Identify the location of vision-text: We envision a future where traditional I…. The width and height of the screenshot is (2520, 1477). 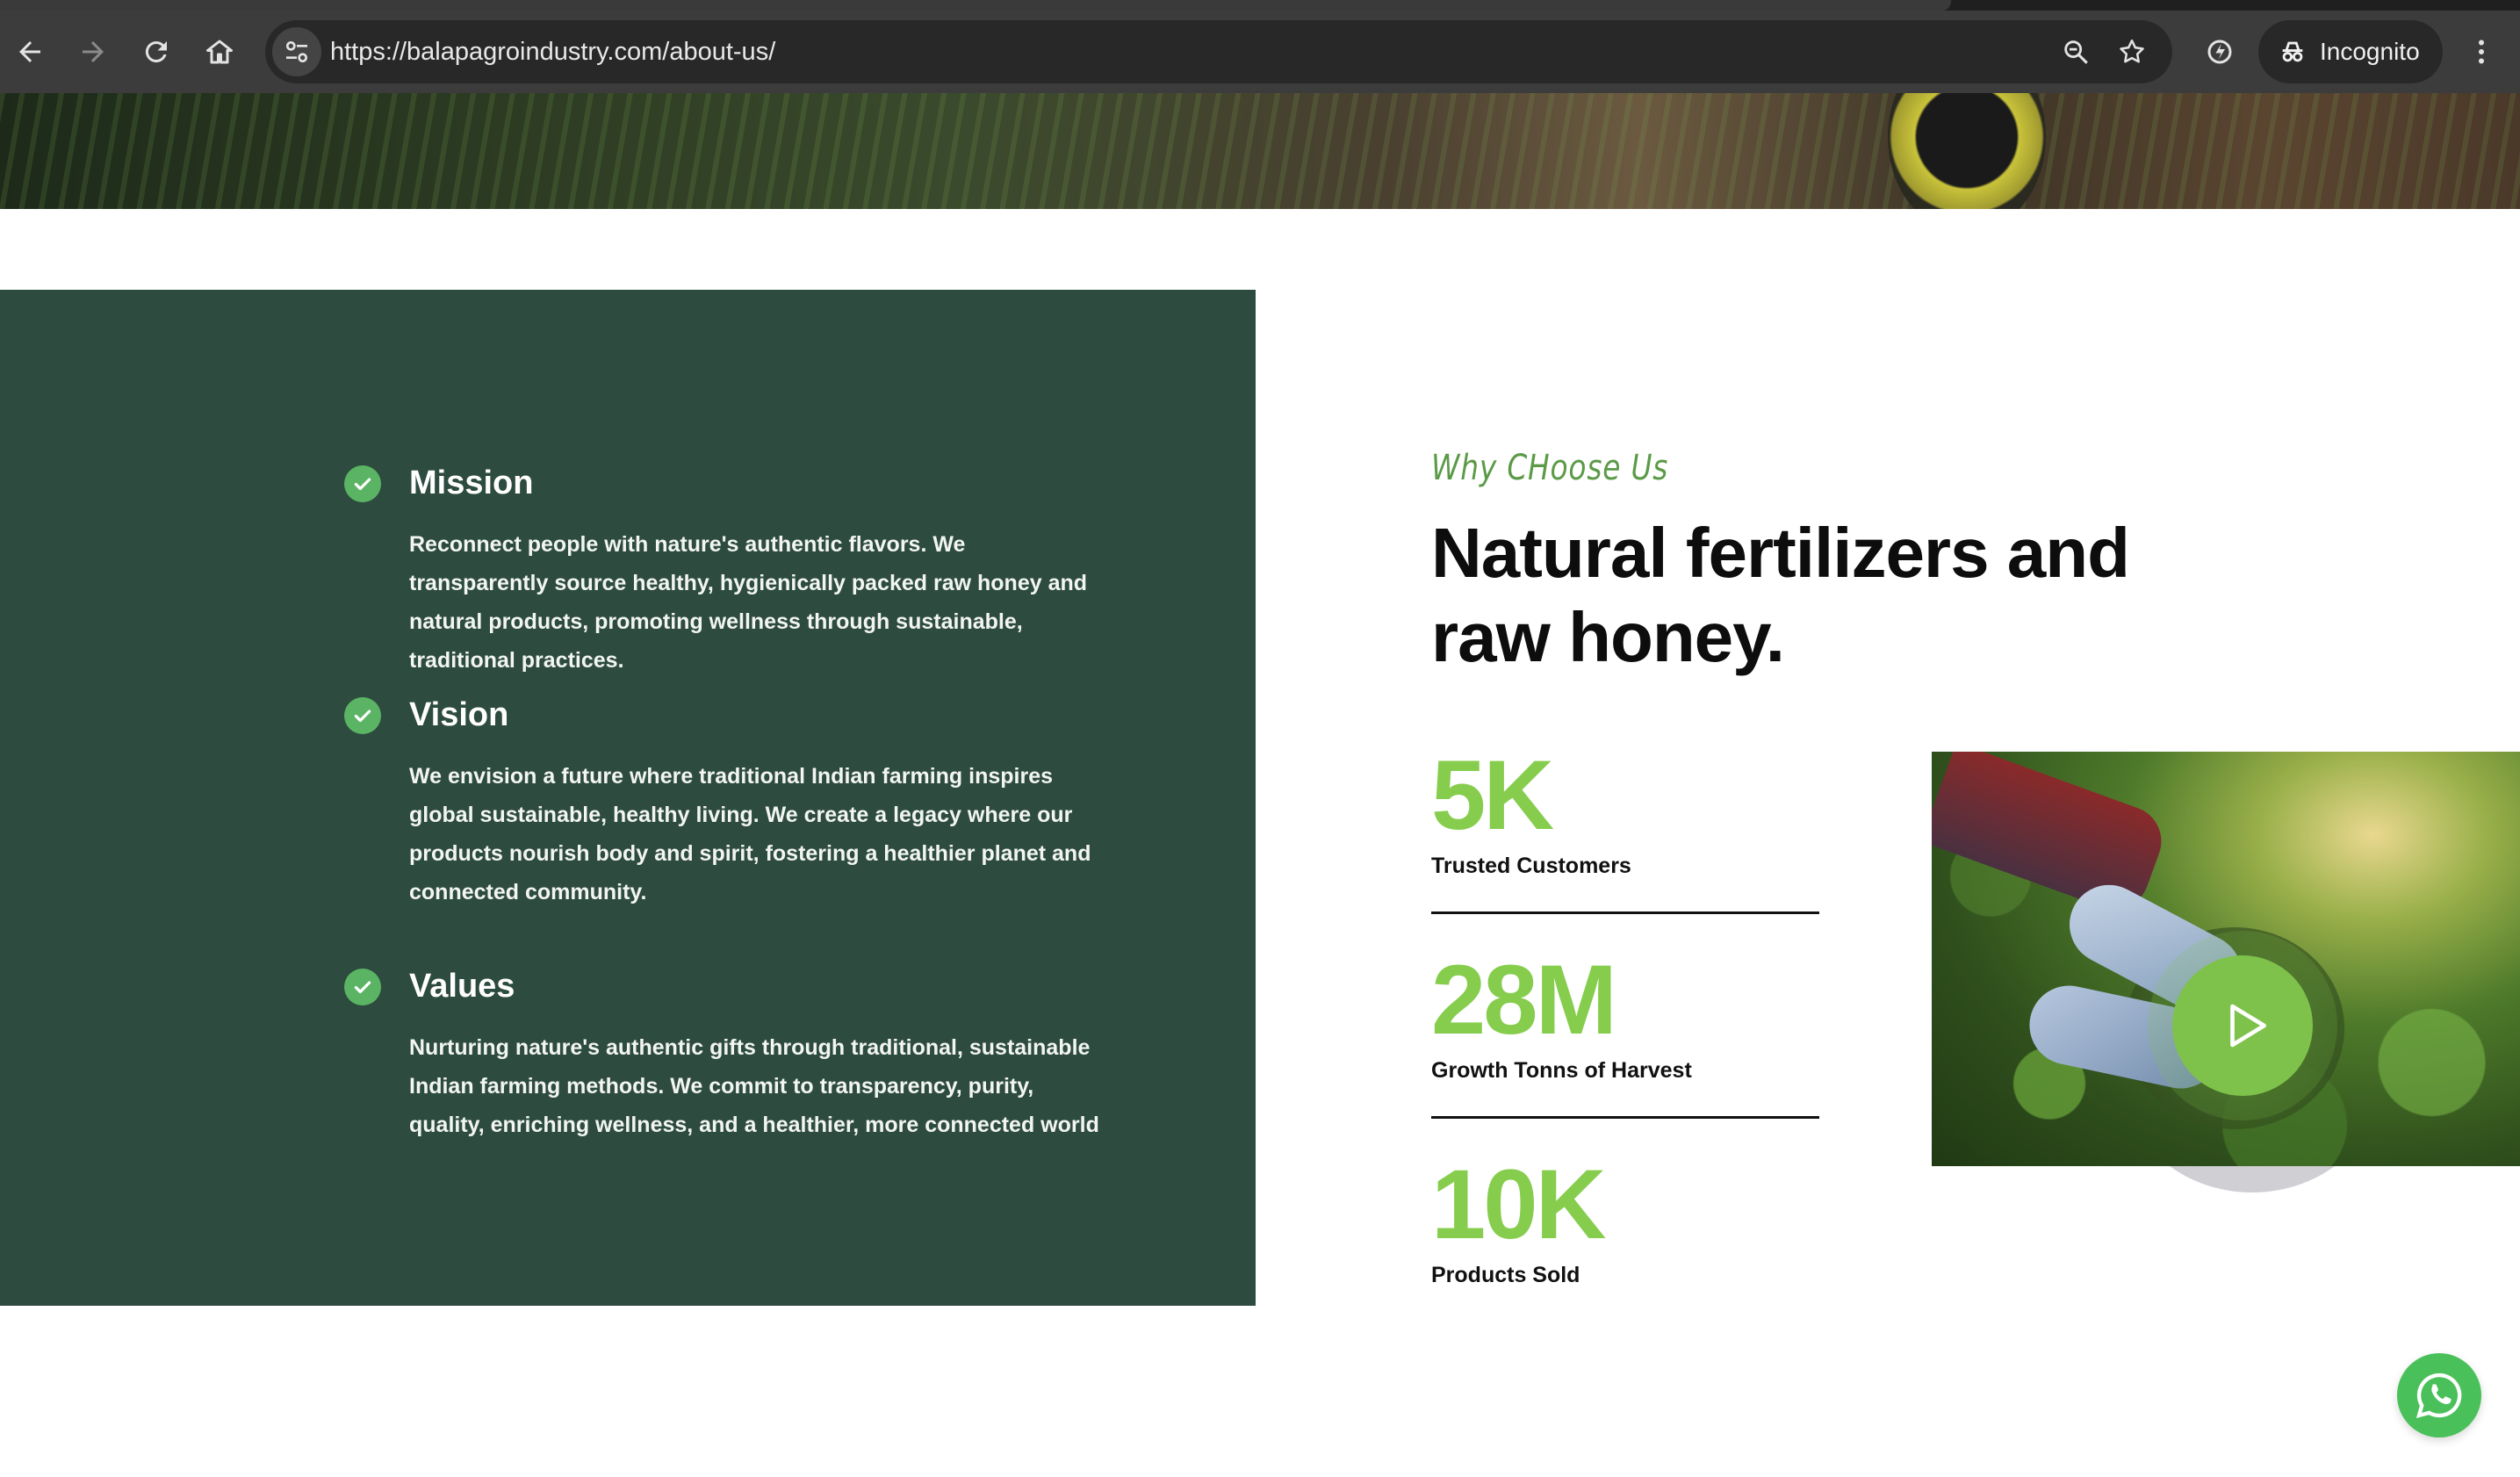
(750, 834).